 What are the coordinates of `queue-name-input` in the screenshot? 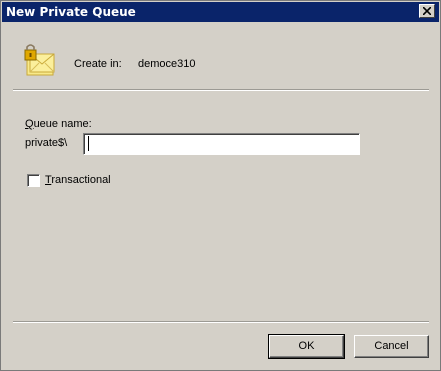 It's located at (221, 144).